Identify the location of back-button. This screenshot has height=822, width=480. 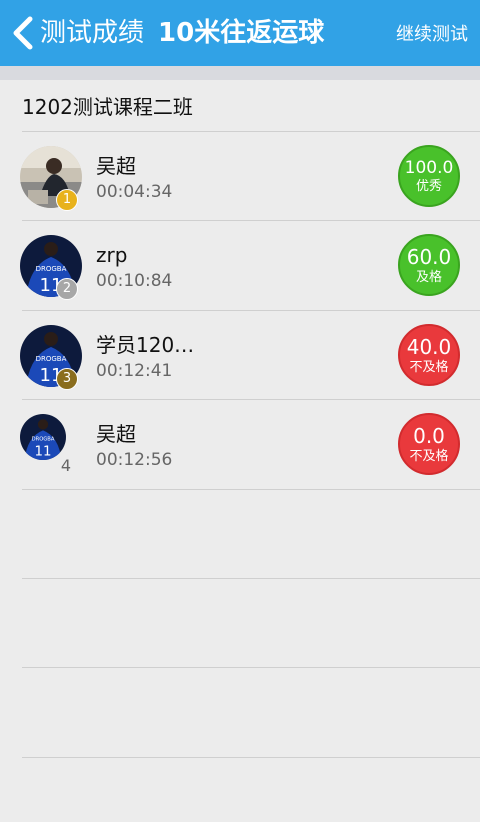
(23, 33).